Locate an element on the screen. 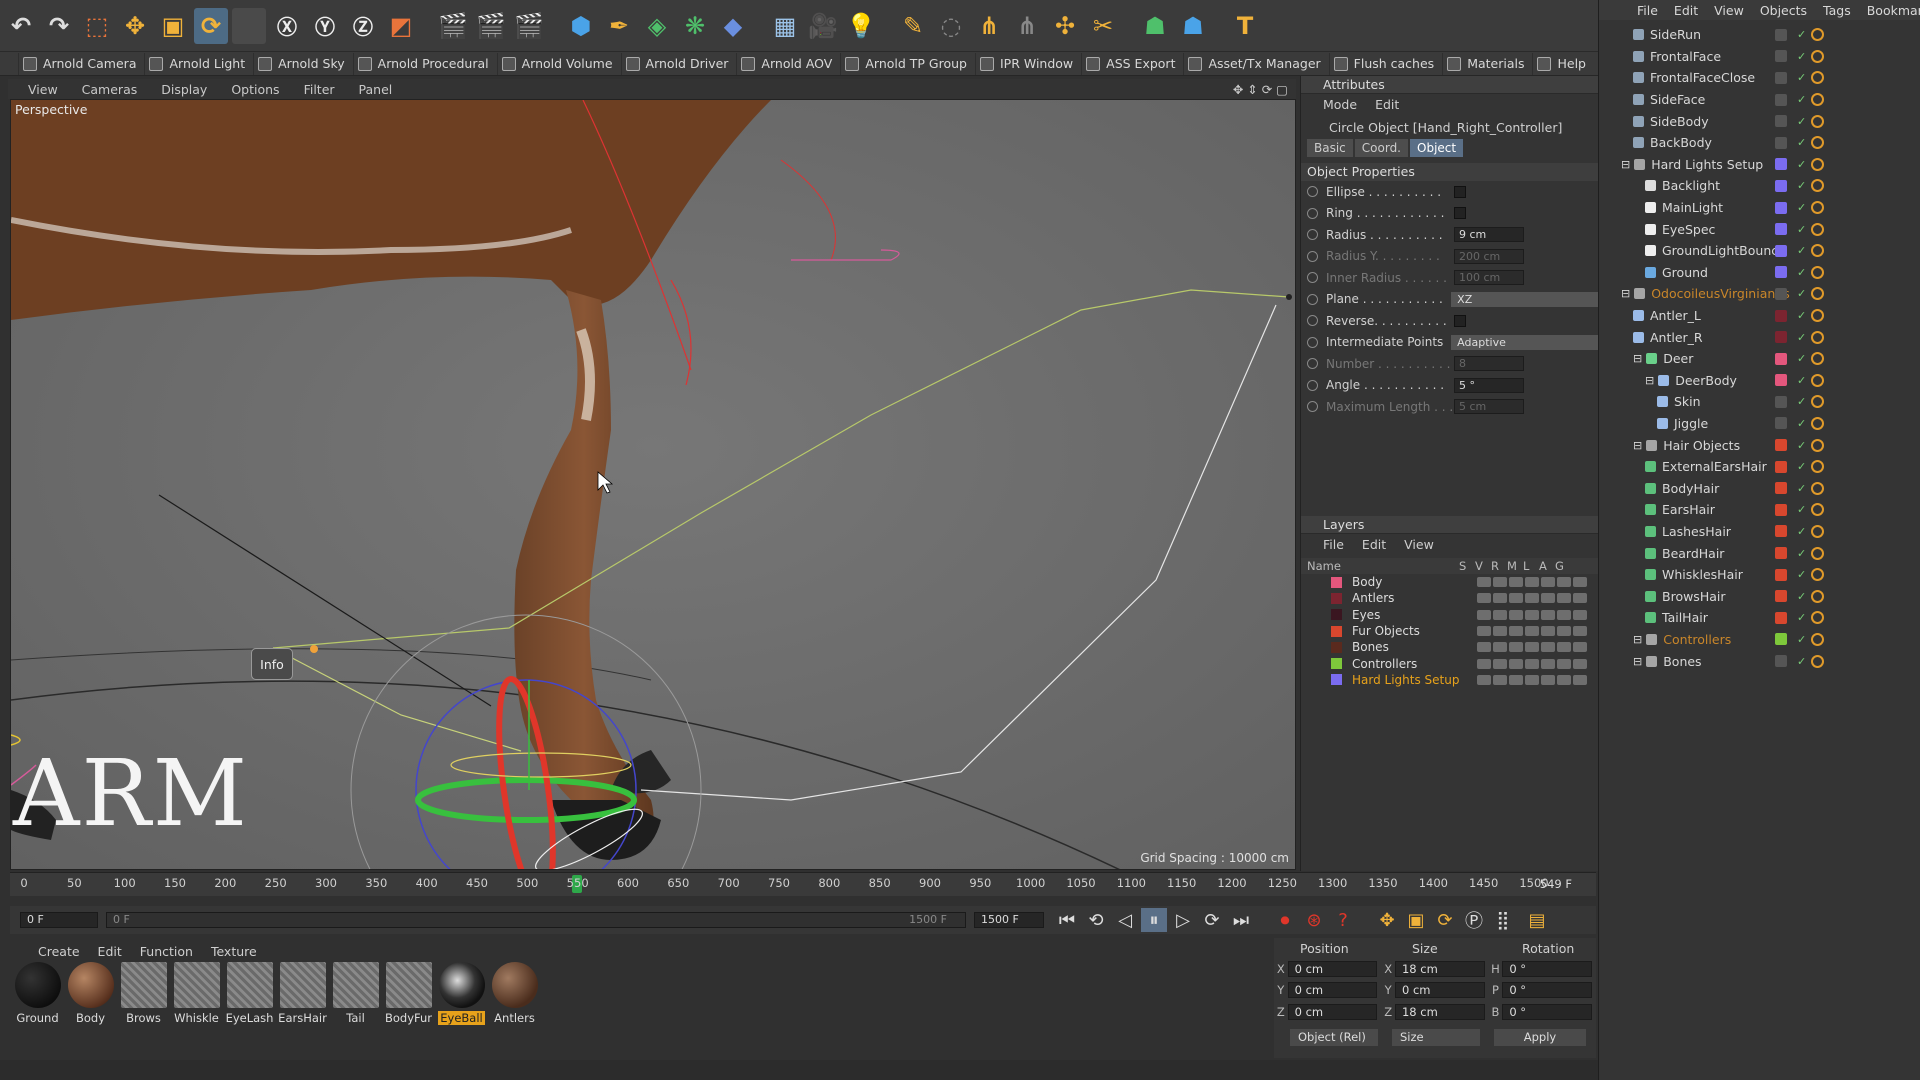 Image resolution: width=1920 pixels, height=1080 pixels. object-row: Antler_L ✓ is located at coordinates (1759, 316).